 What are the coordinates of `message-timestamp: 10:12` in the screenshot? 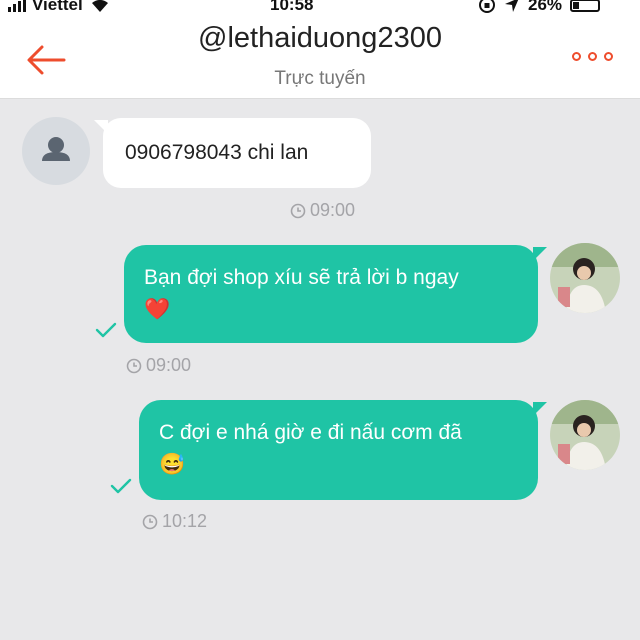 It's located at (174, 521).